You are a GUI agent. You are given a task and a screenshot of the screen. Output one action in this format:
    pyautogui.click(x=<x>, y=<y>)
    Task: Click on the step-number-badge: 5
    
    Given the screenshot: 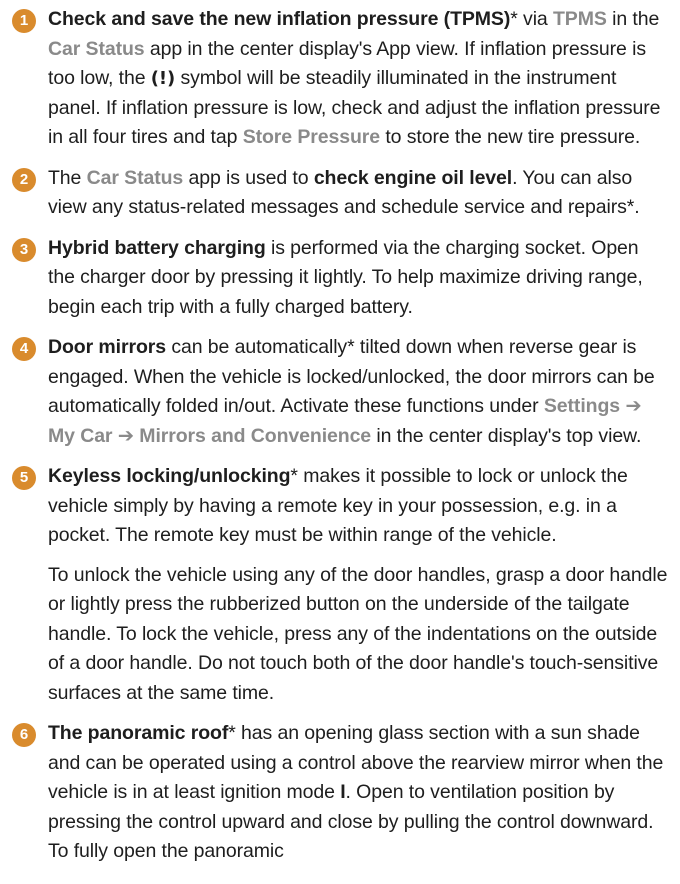 What is the action you would take?
    pyautogui.click(x=24, y=478)
    